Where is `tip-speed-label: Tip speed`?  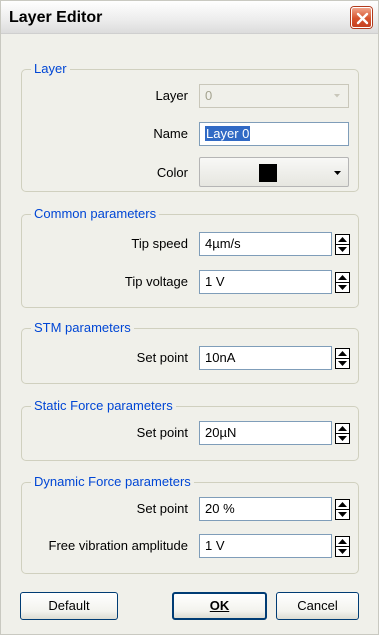
tip-speed-label: Tip speed is located at coordinates (159, 243).